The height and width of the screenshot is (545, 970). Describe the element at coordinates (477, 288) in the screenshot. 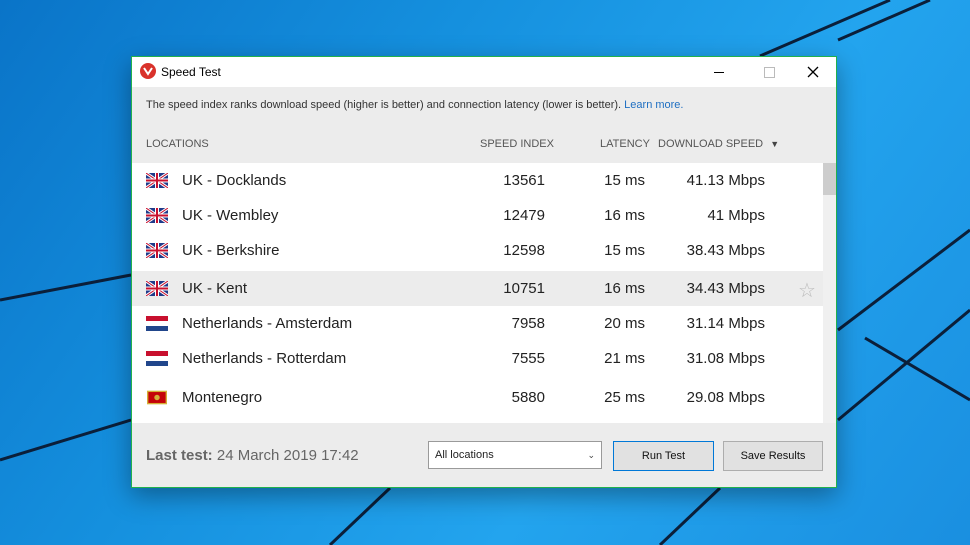

I see `table-row-hovered: UK - Kent 10751 16 ms 34.43 Mbps ☆` at that location.